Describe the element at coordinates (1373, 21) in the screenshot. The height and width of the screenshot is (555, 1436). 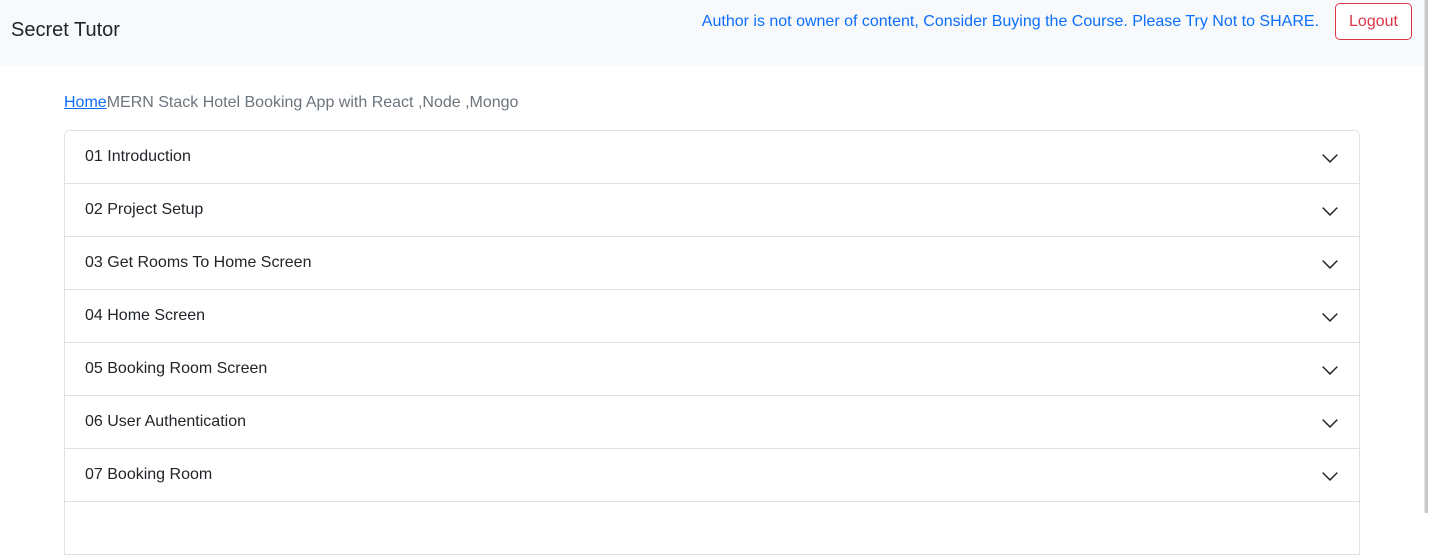
I see `logout-button: Logout` at that location.